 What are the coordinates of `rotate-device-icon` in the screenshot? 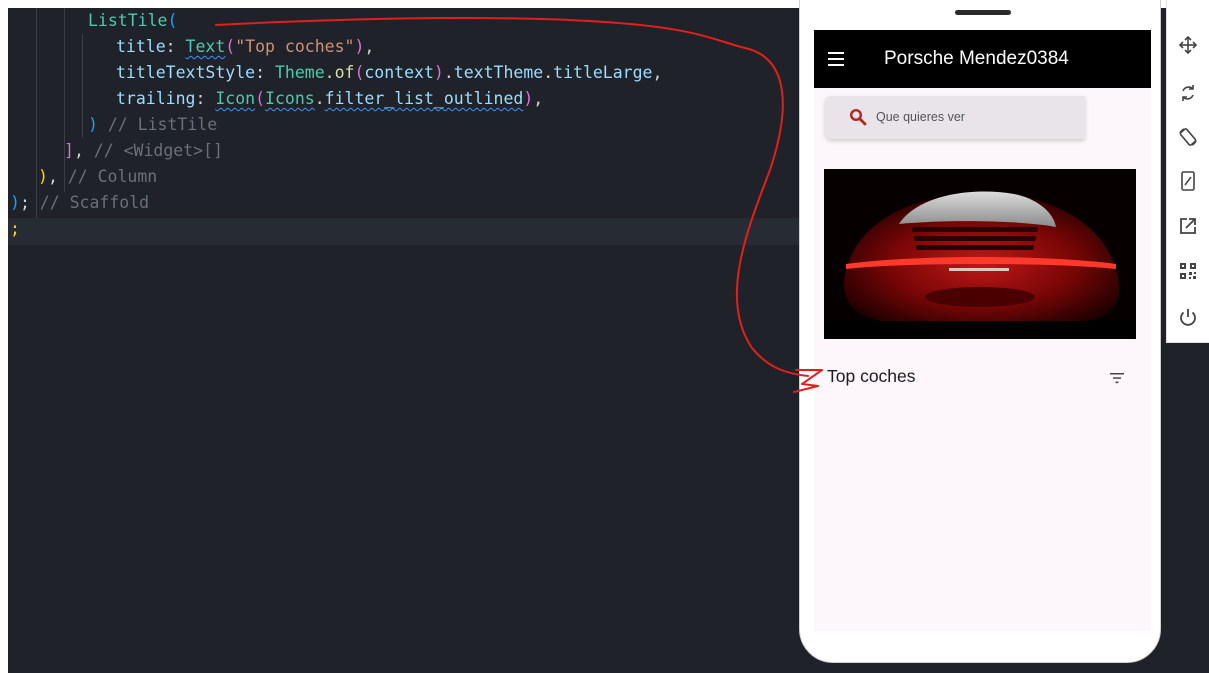 It's located at (1188, 137).